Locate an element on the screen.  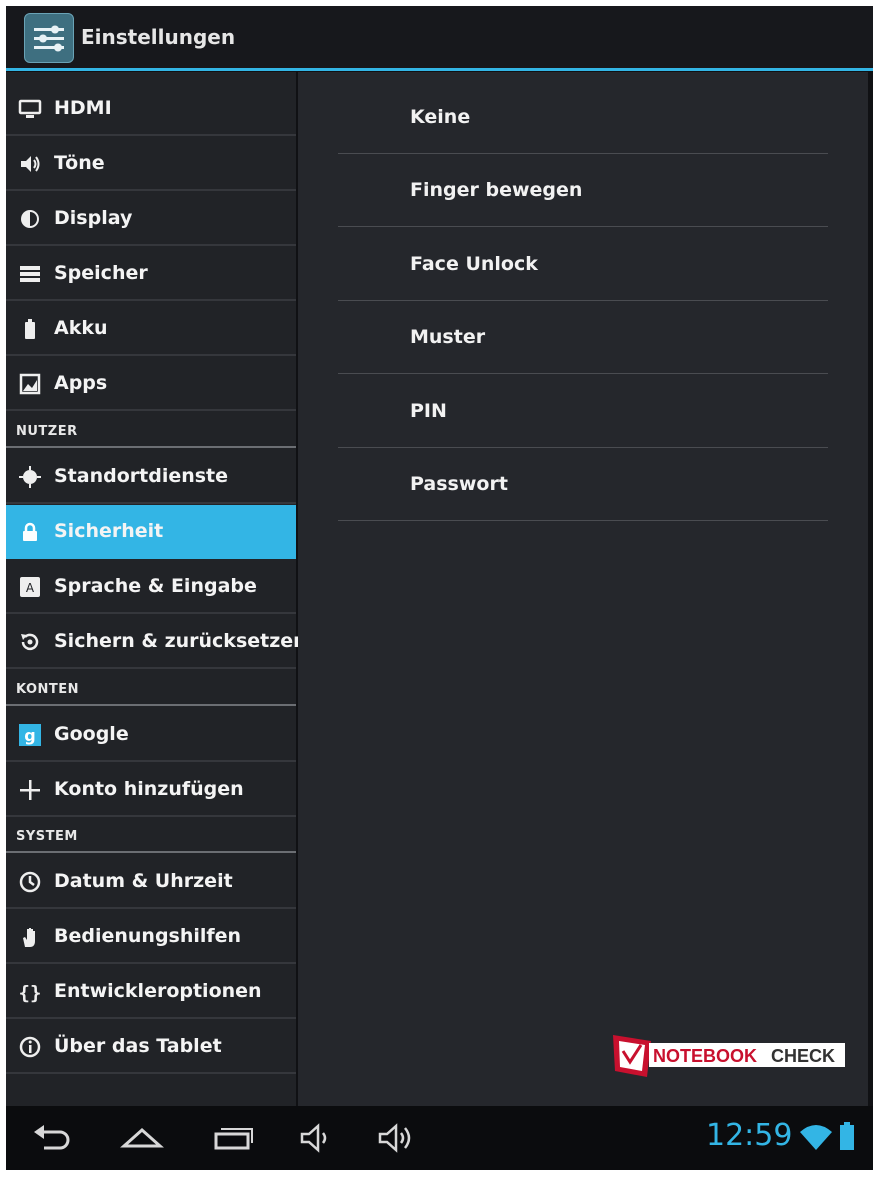
settings-app-icon is located at coordinates (49, 38).